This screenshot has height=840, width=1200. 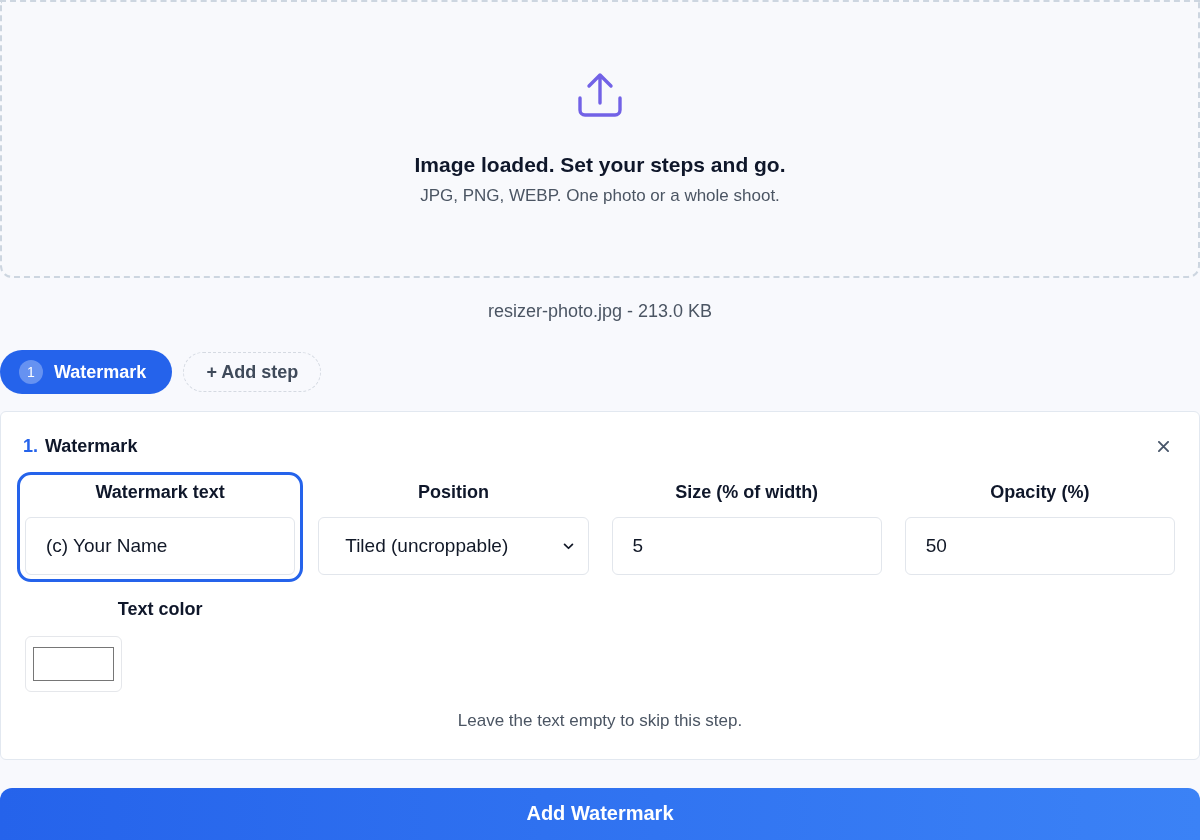 What do you see at coordinates (30, 446) in the screenshot?
I see `step-number: 1.` at bounding box center [30, 446].